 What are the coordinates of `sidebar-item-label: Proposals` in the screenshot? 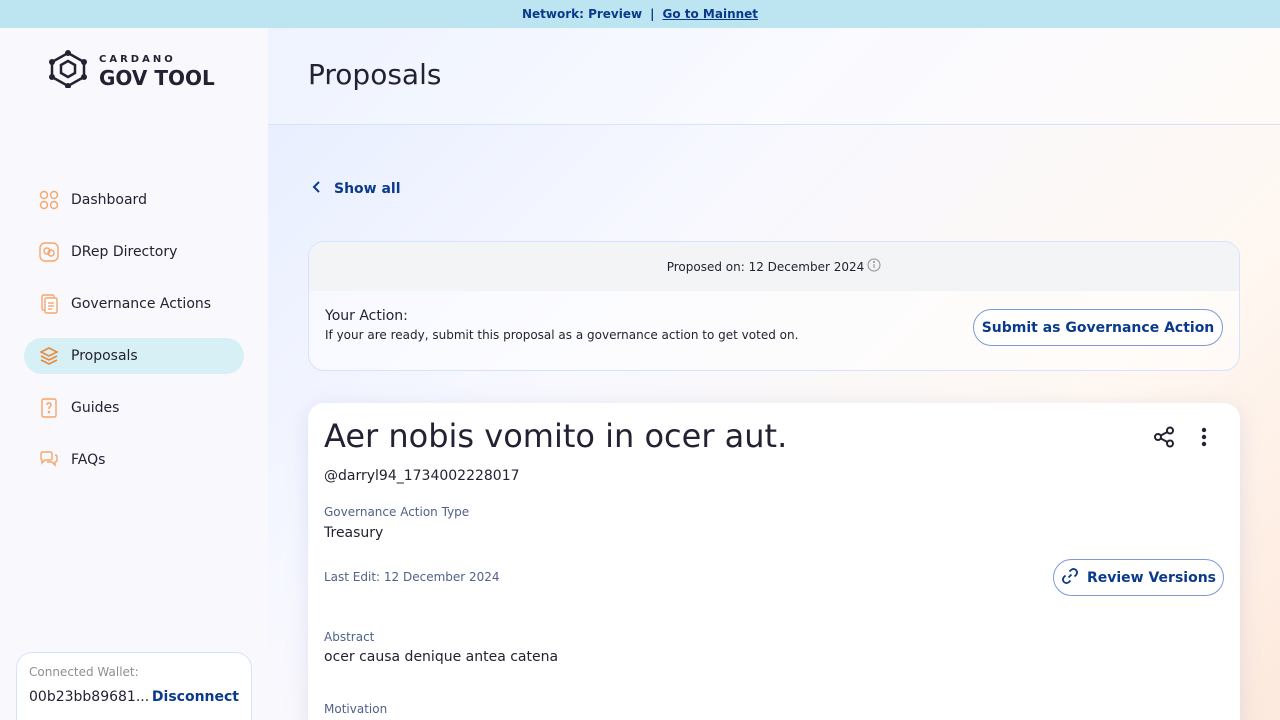 It's located at (104, 356).